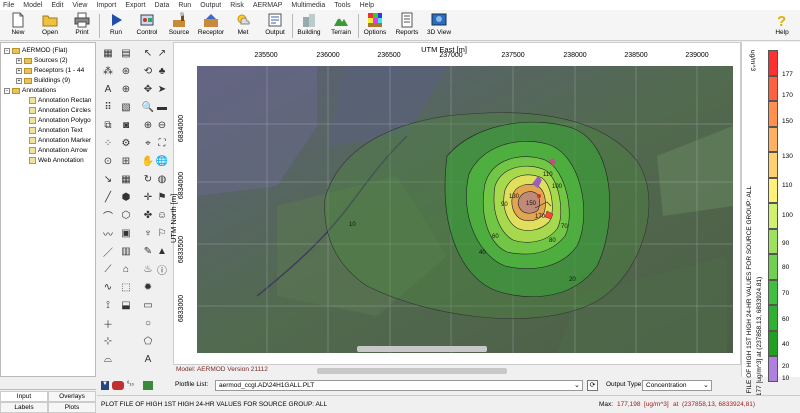  I want to click on full-extent-icon: ⛶, so click(162, 143).